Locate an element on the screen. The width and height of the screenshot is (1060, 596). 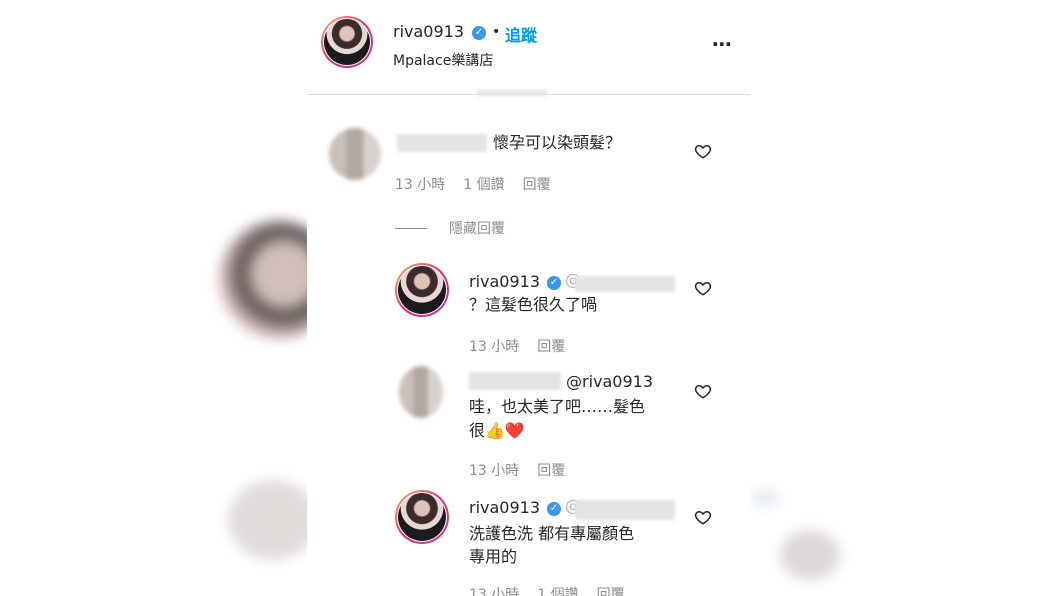
post-author-avatar is located at coordinates (347, 42).